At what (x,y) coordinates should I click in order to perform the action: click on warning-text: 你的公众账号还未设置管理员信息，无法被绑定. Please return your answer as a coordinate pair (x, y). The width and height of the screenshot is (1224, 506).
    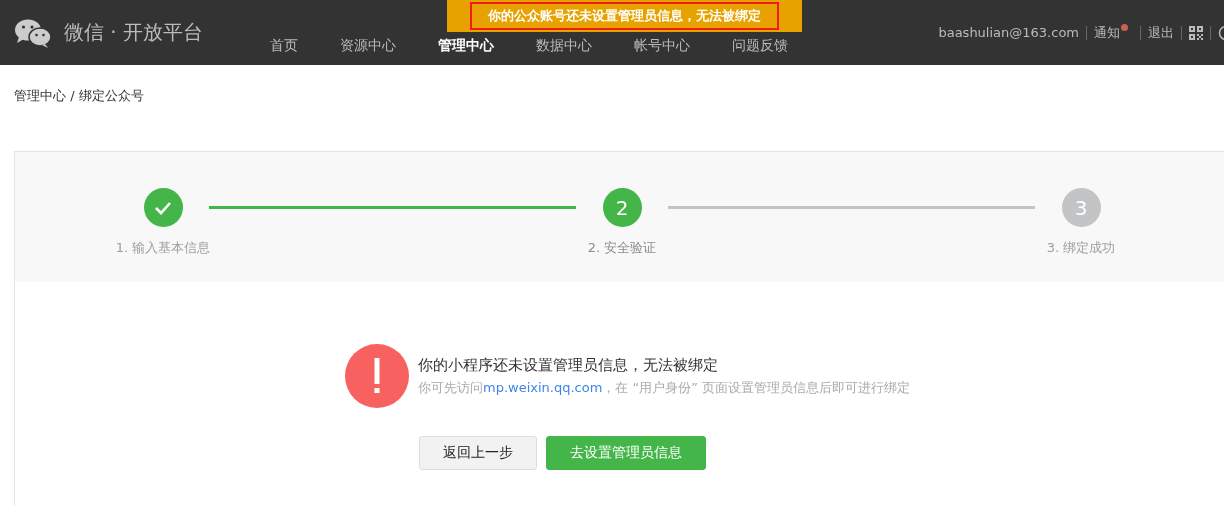
    Looking at the image, I should click on (624, 16).